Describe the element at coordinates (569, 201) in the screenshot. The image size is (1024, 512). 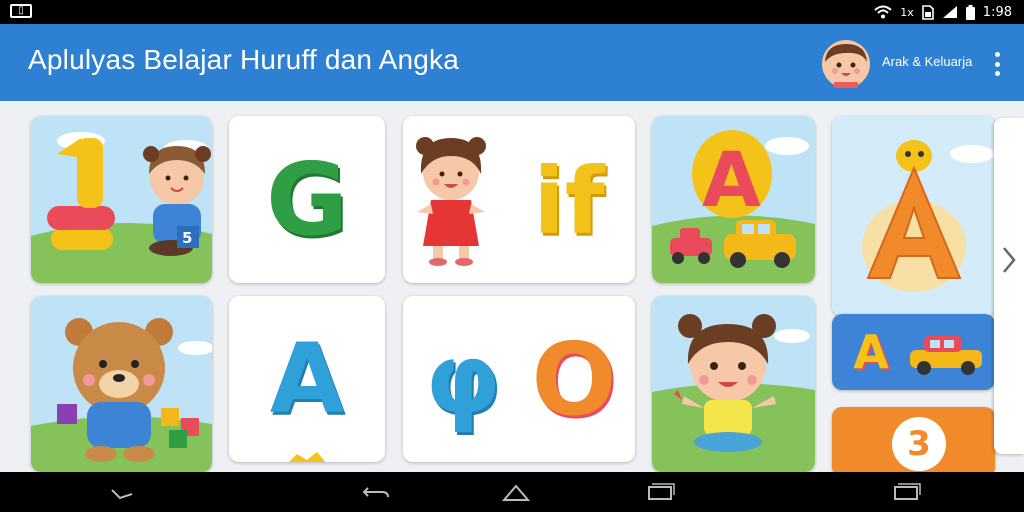
I see `letters-if: if` at that location.